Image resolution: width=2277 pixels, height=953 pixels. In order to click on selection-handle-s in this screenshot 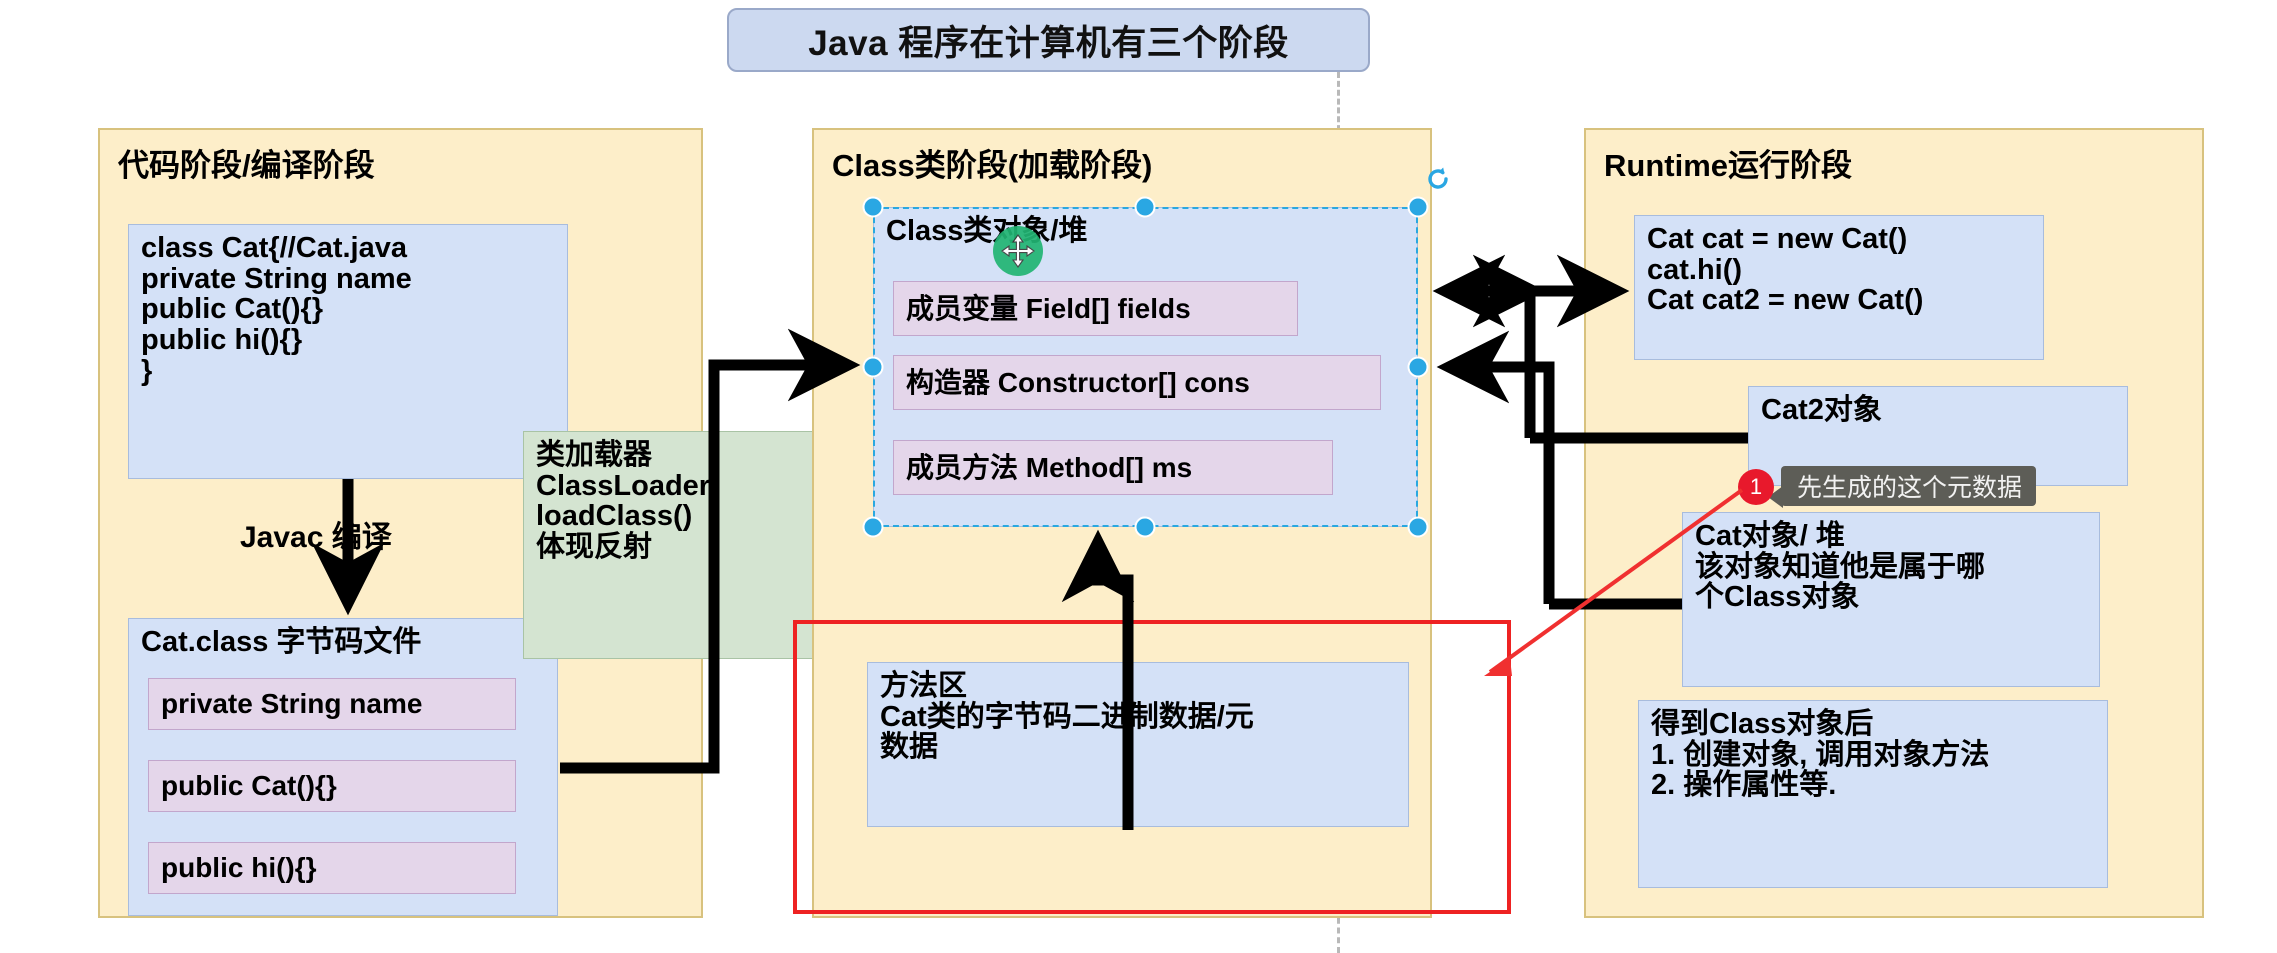, I will do `click(1145, 527)`.